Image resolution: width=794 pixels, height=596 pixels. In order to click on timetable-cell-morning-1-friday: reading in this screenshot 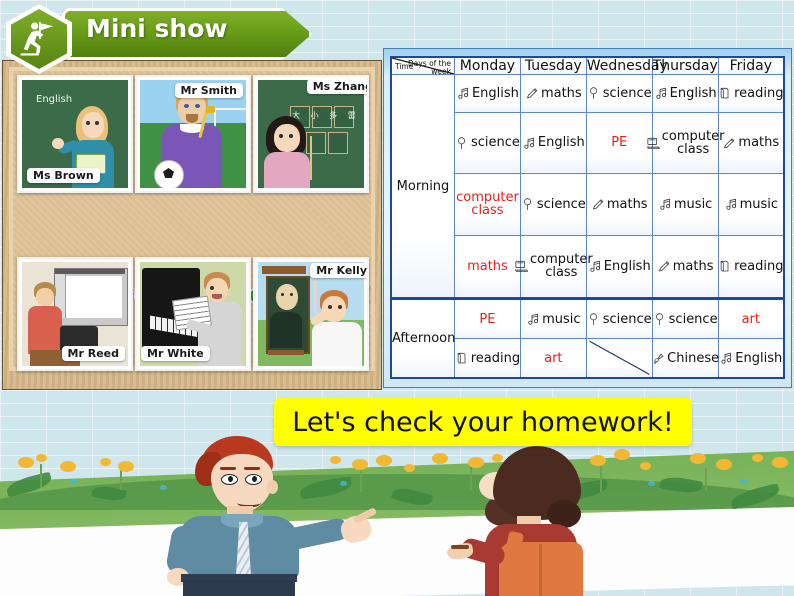, I will do `click(751, 93)`.